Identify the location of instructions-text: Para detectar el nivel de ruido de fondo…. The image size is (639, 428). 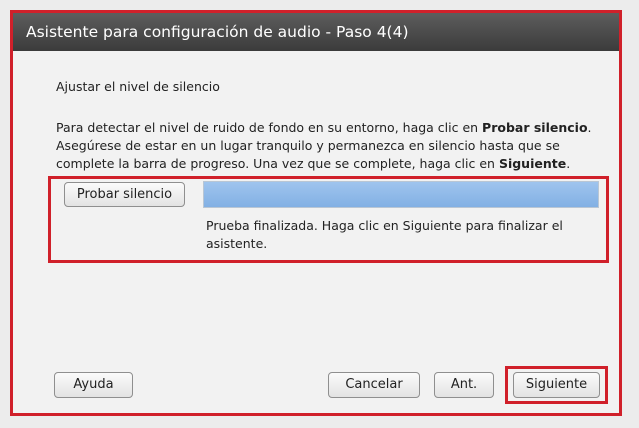
(336, 146).